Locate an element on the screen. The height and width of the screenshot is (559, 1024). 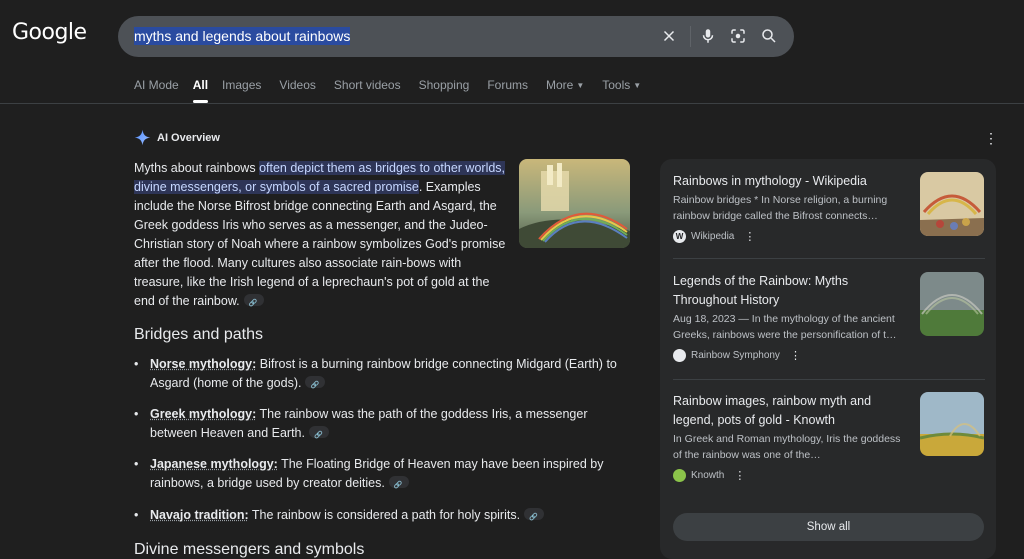
list-item-term: Japanese mythology: is located at coordinates (214, 464).